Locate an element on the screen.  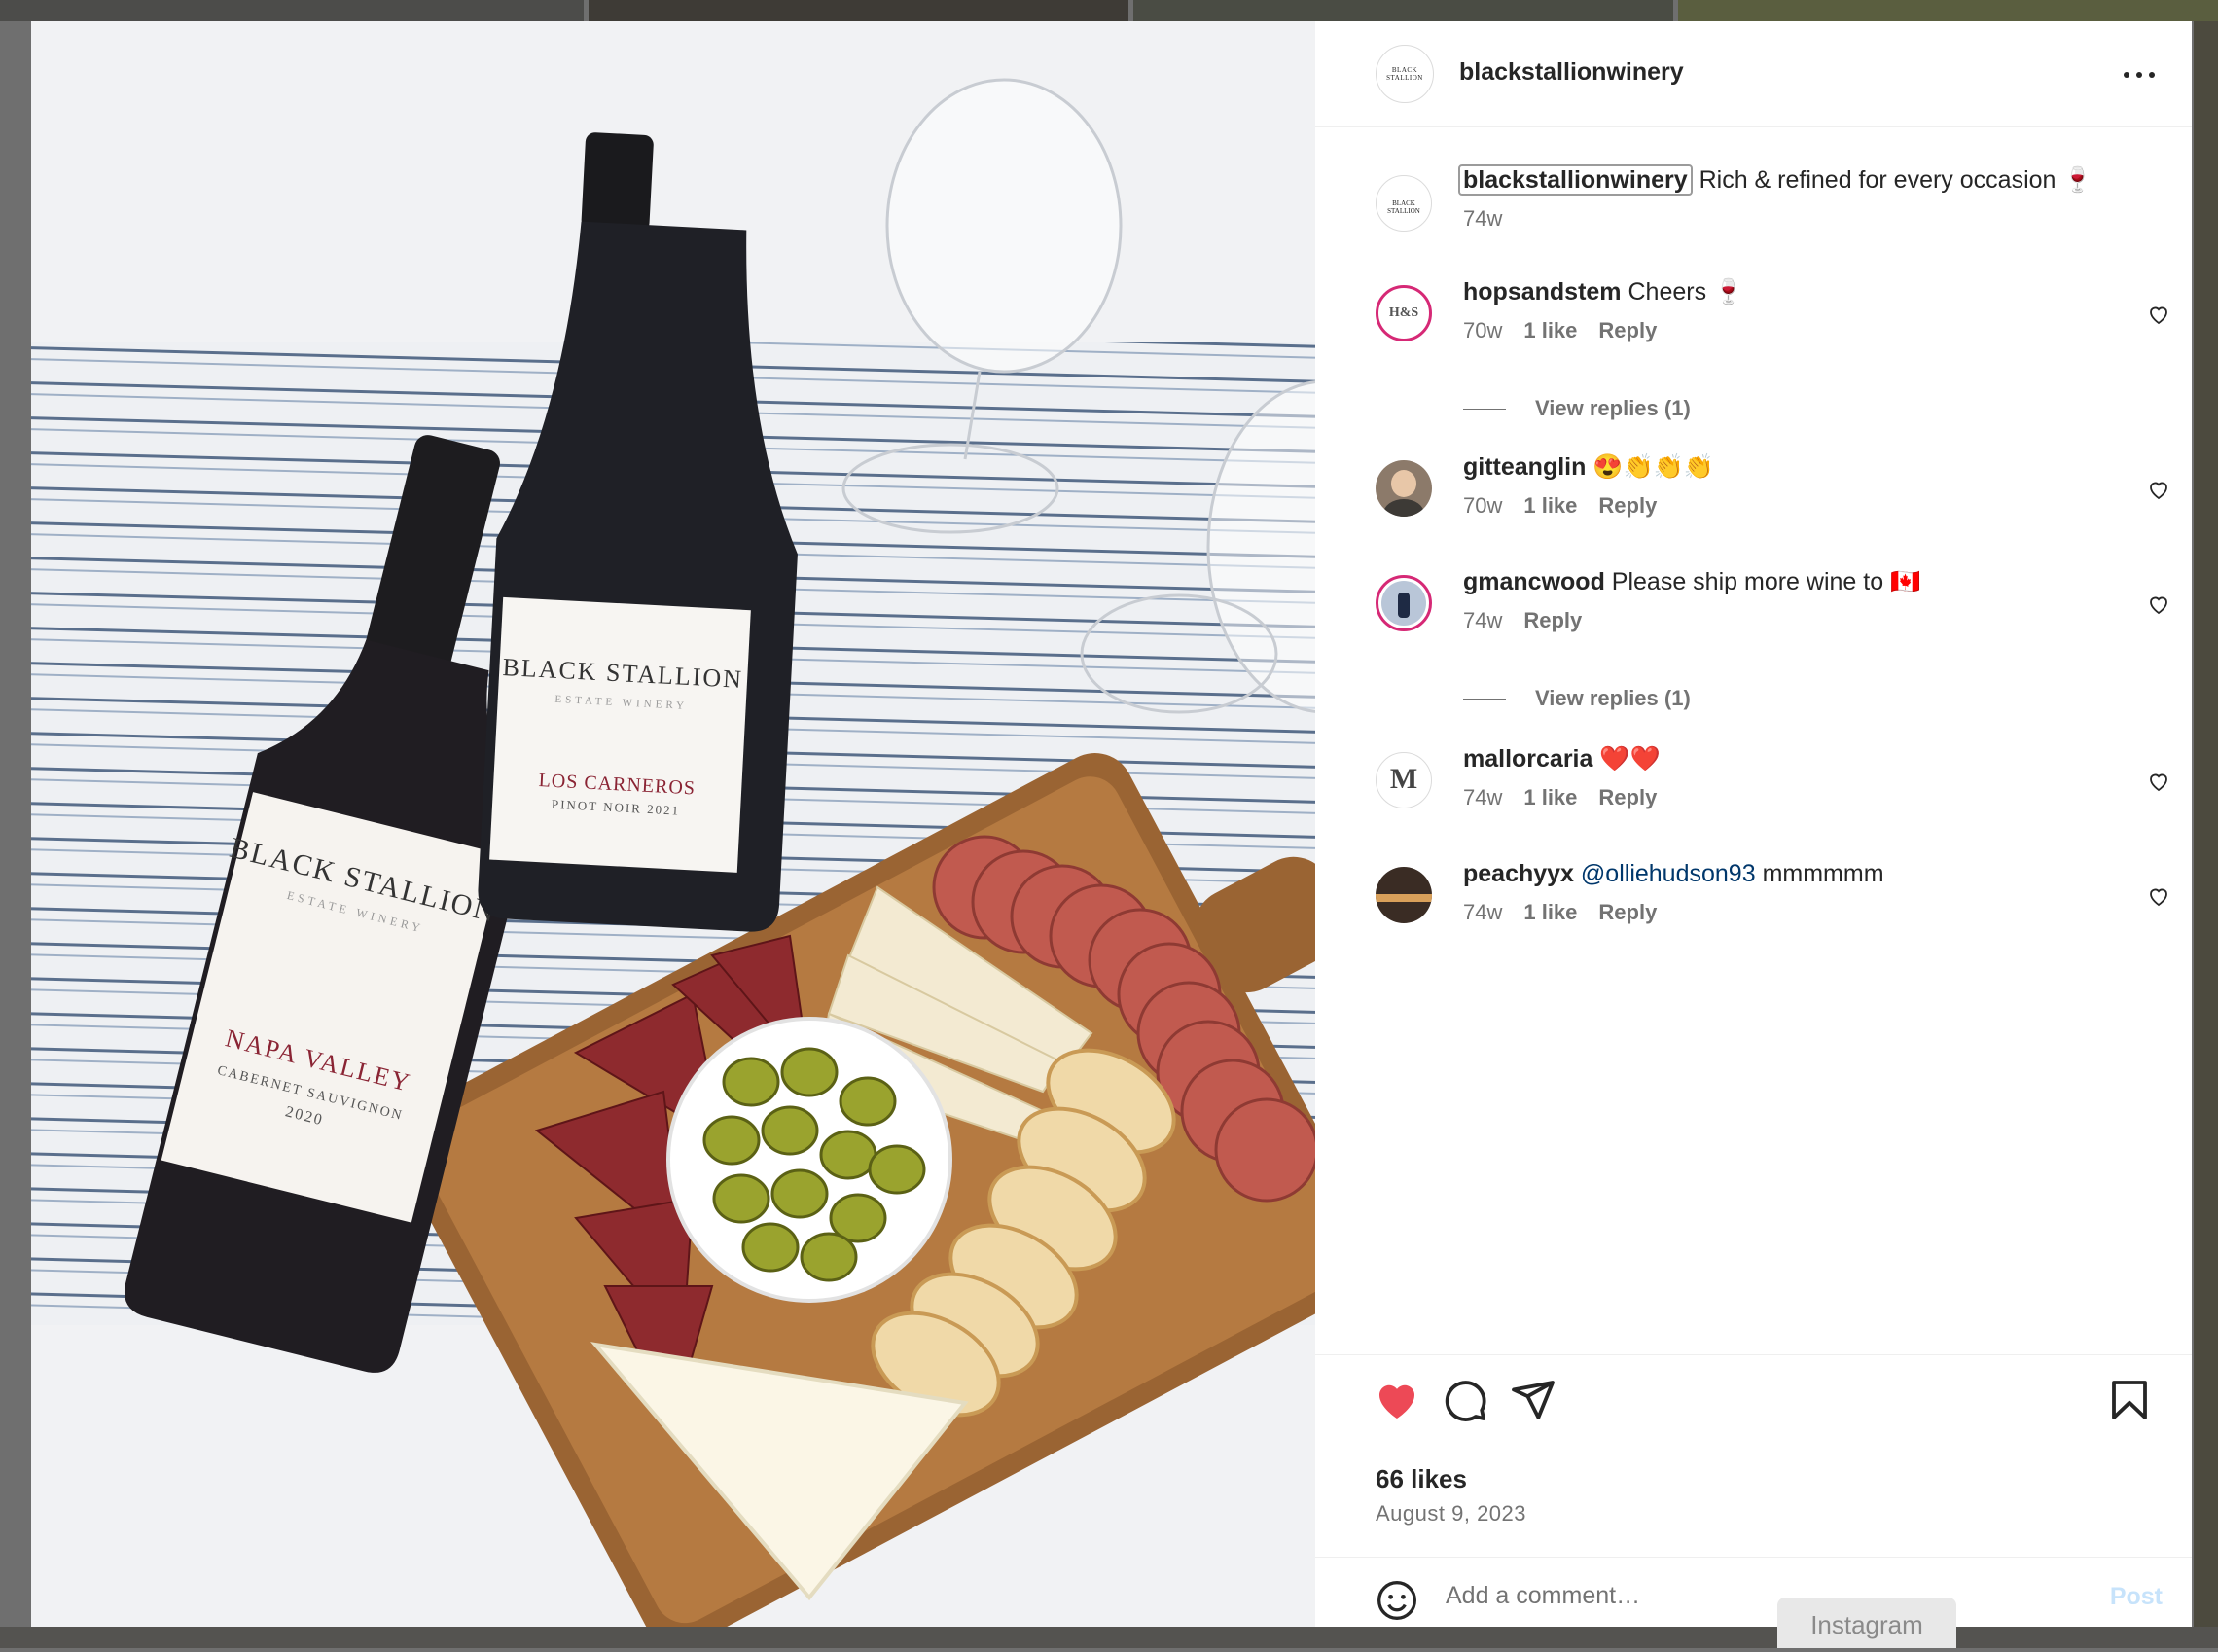
avatar-text: M is located at coordinates (1404, 779).